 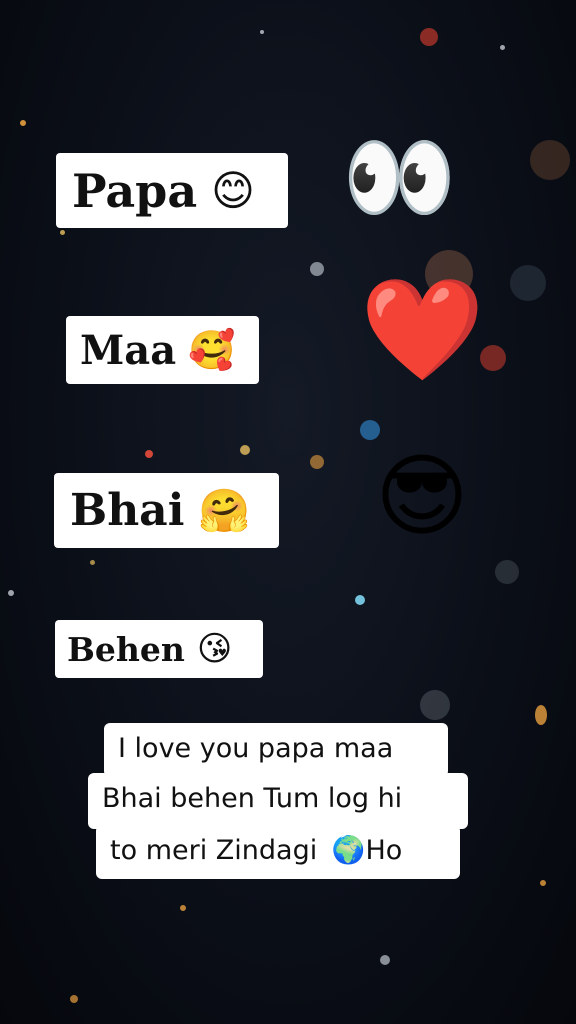 What do you see at coordinates (126, 649) in the screenshot?
I see `behen-text: Behen` at bounding box center [126, 649].